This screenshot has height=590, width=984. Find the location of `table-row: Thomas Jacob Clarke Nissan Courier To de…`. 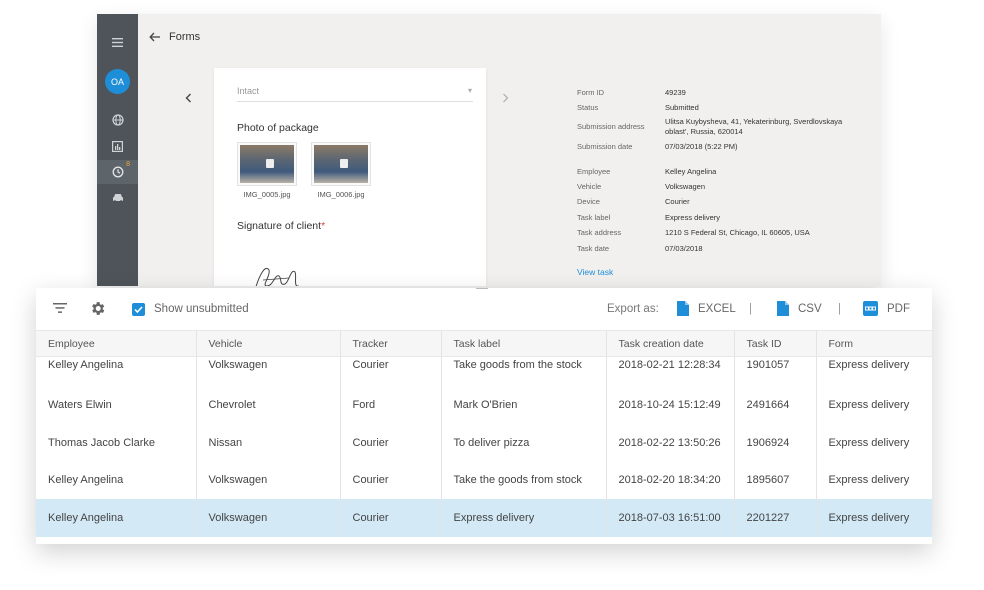

table-row: Thomas Jacob Clarke Nissan Courier To de… is located at coordinates (484, 443).